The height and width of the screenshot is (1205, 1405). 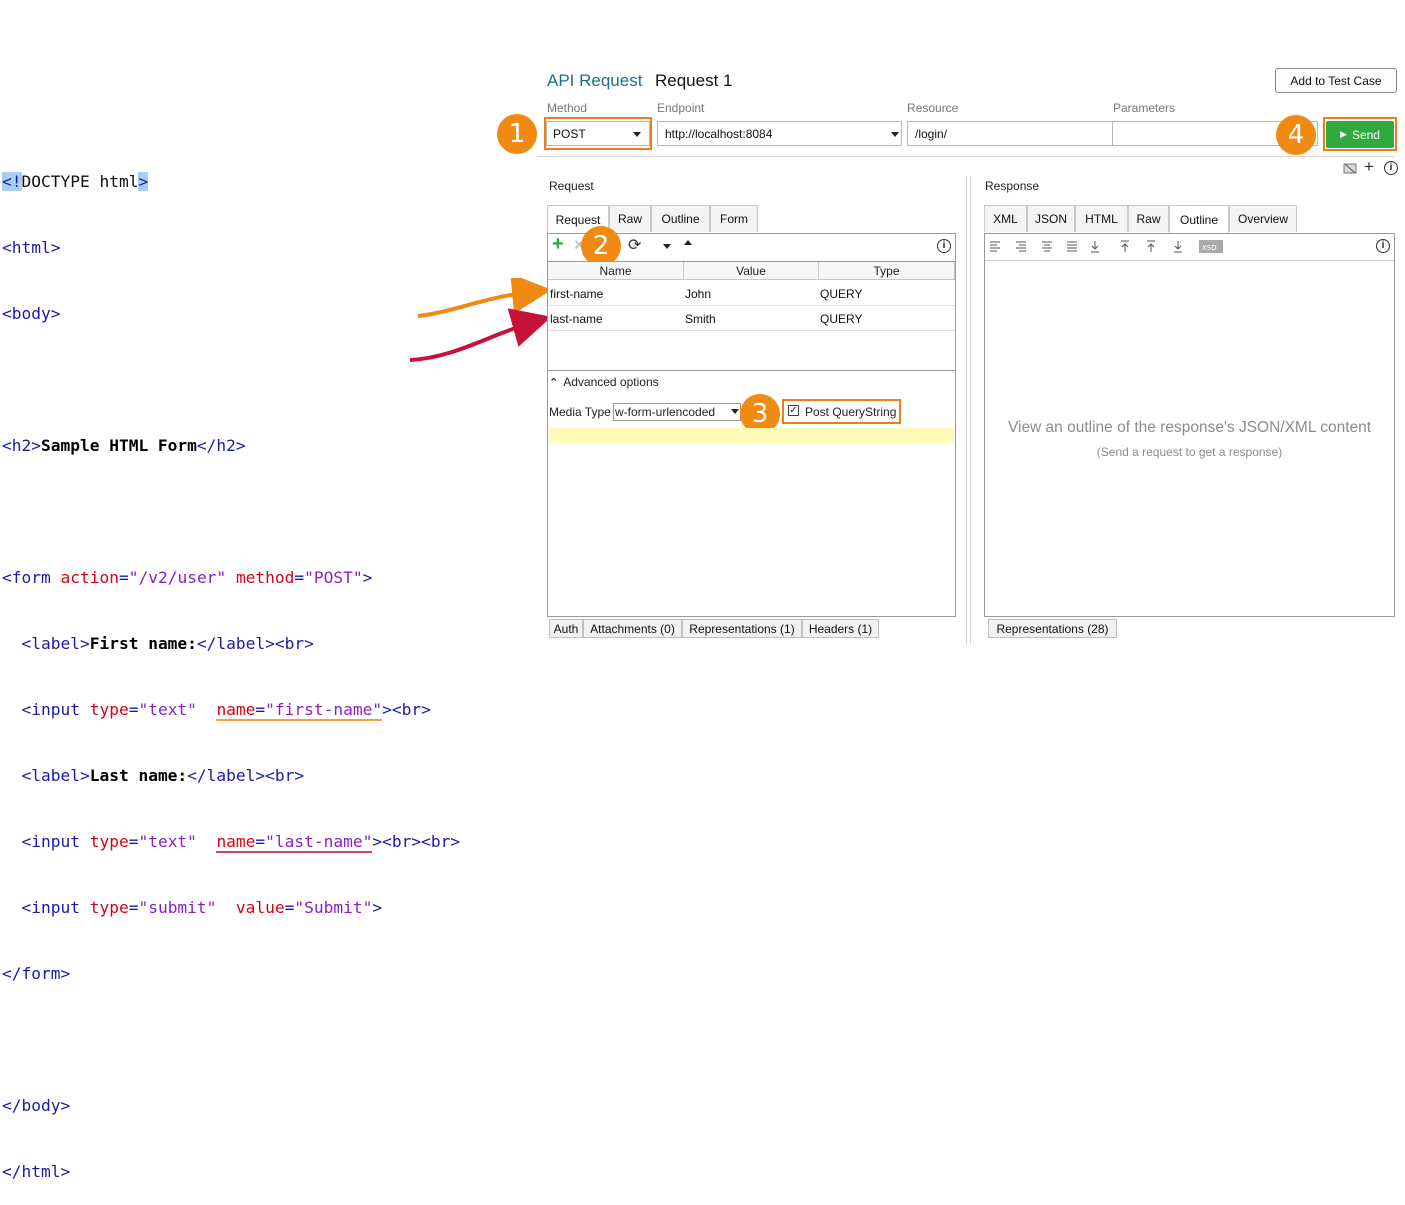 I want to click on column-header-name: Name, so click(x=616, y=271).